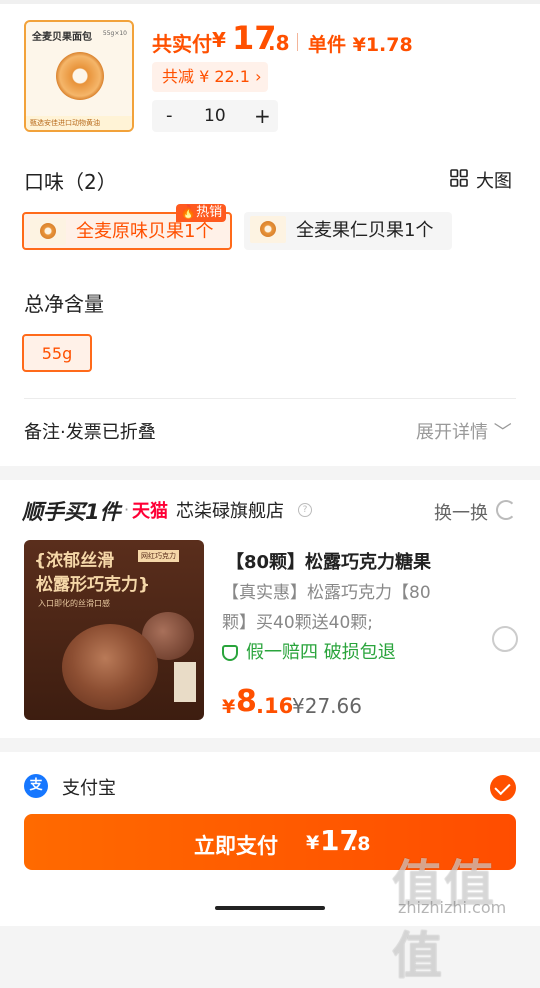 The width and height of the screenshot is (540, 988). I want to click on quantity-stepper: - 10 +, so click(215, 116).